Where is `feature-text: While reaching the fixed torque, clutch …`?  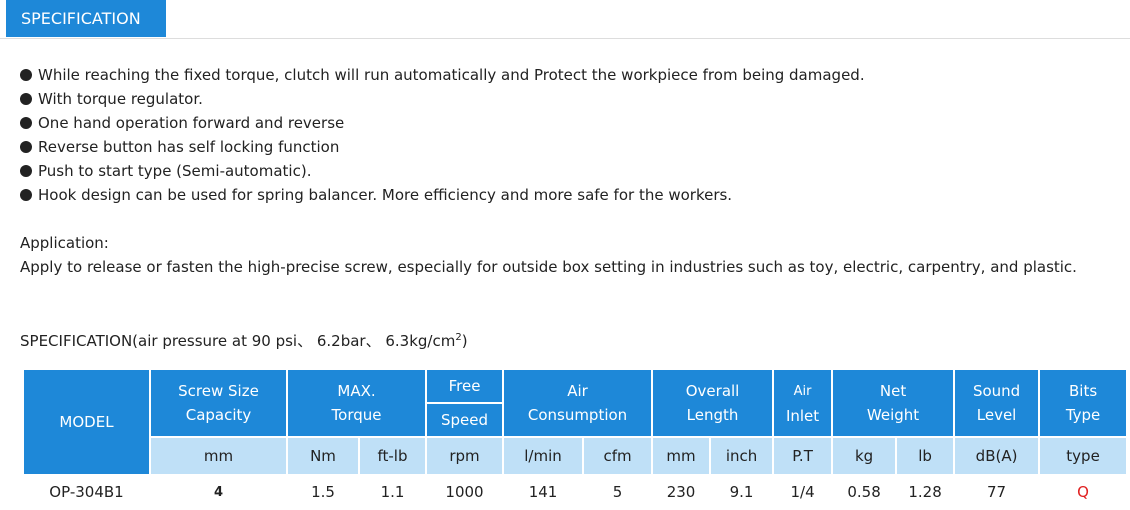
feature-text: While reaching the fixed torque, clutch … is located at coordinates (451, 75).